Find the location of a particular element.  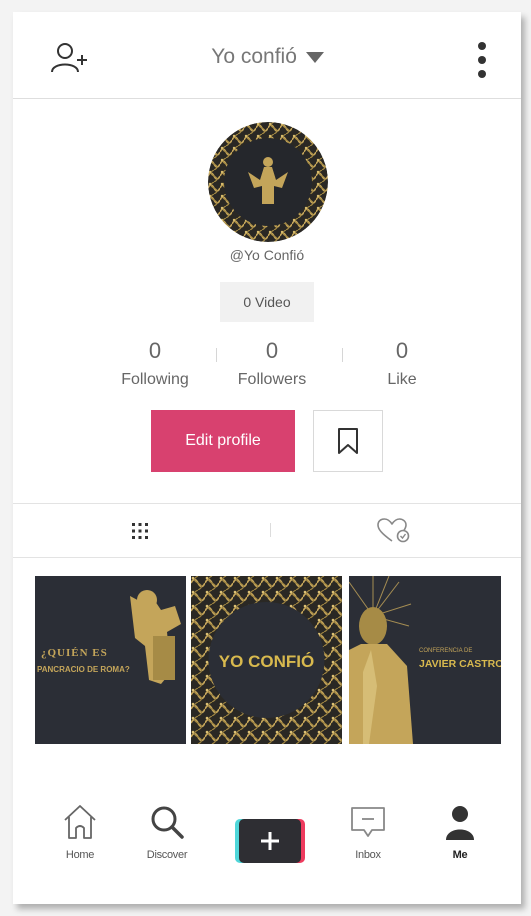

bookmarks-button is located at coordinates (348, 441).